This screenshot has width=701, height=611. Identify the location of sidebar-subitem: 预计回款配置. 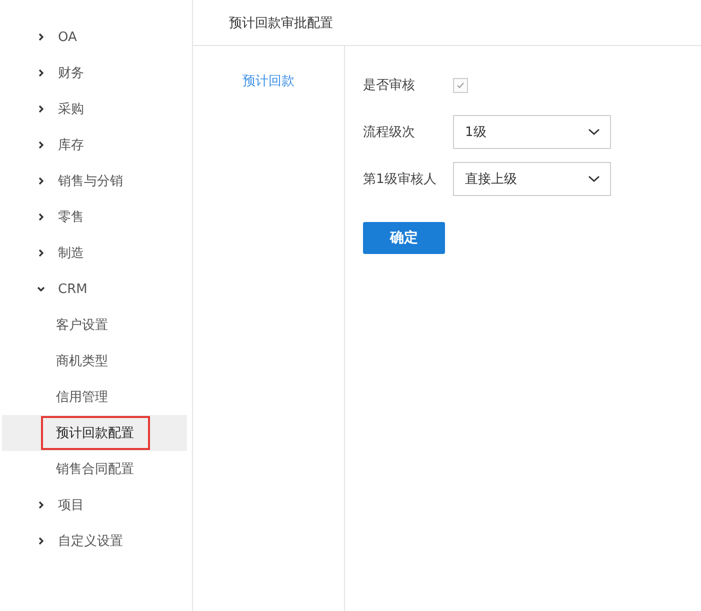
(94, 433).